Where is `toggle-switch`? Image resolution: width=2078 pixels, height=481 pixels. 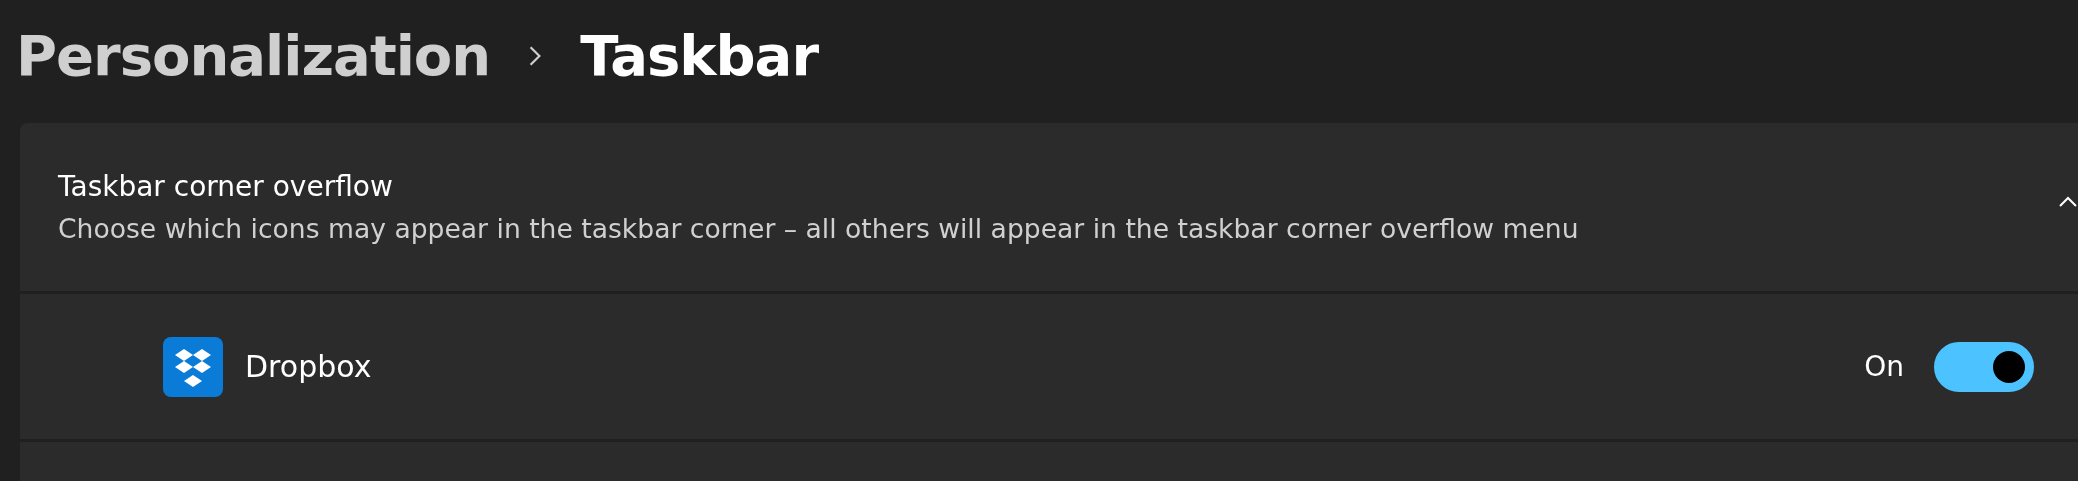 toggle-switch is located at coordinates (1984, 366).